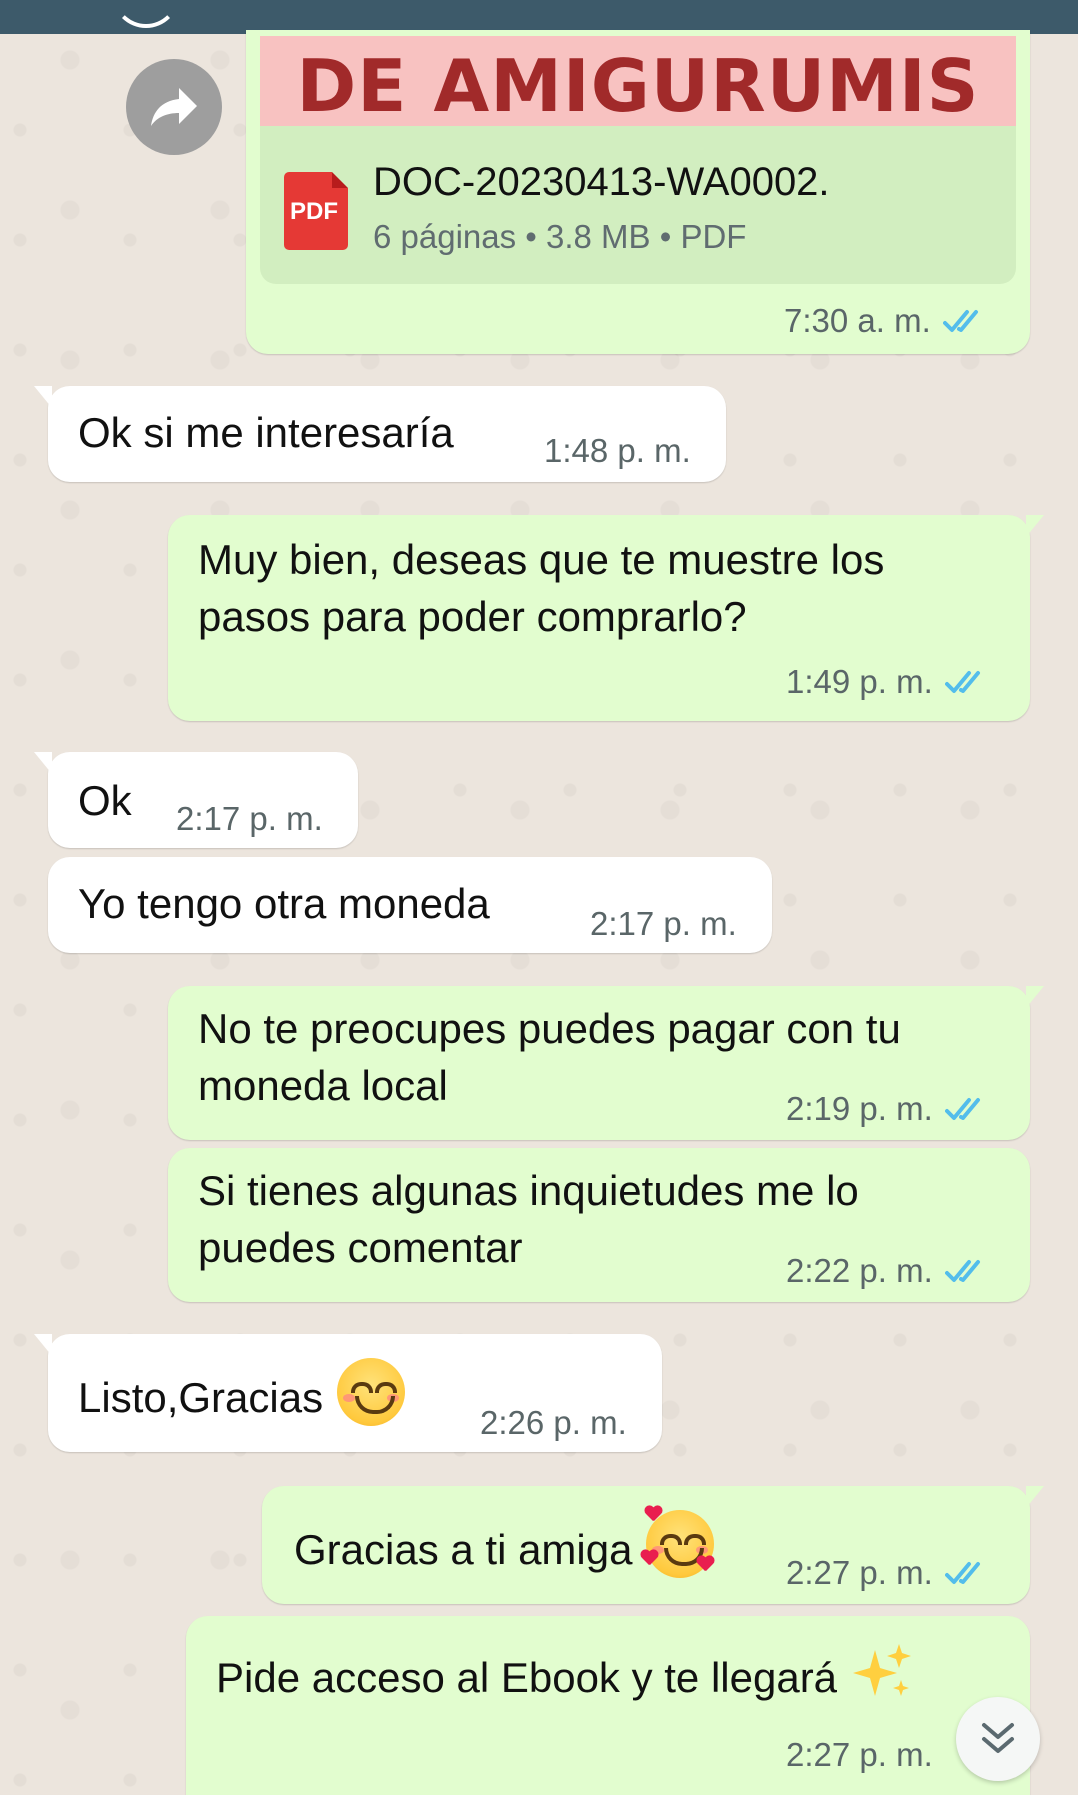 Image resolution: width=1078 pixels, height=1795 pixels. I want to click on message-text: Gracias a ti amiga, so click(504, 1544).